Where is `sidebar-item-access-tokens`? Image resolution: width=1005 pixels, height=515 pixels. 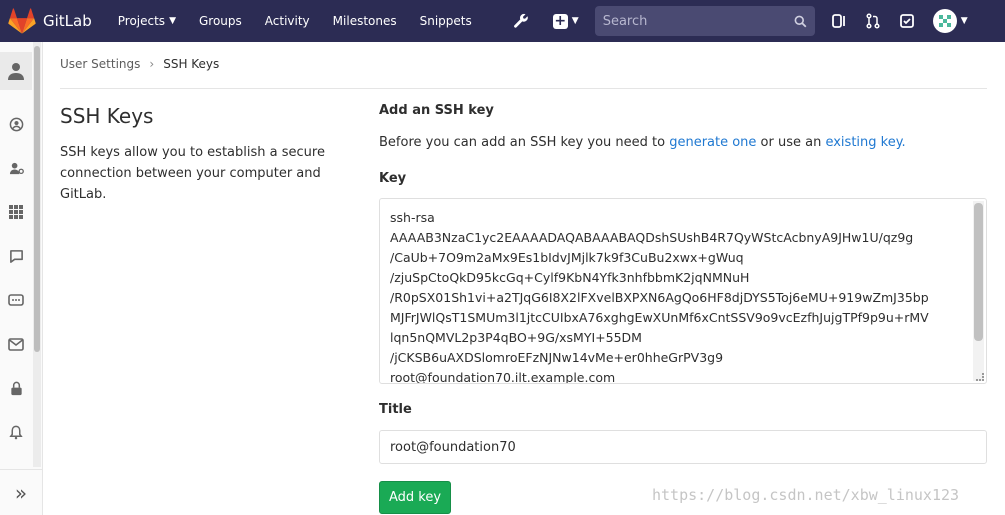 sidebar-item-access-tokens is located at coordinates (16, 300).